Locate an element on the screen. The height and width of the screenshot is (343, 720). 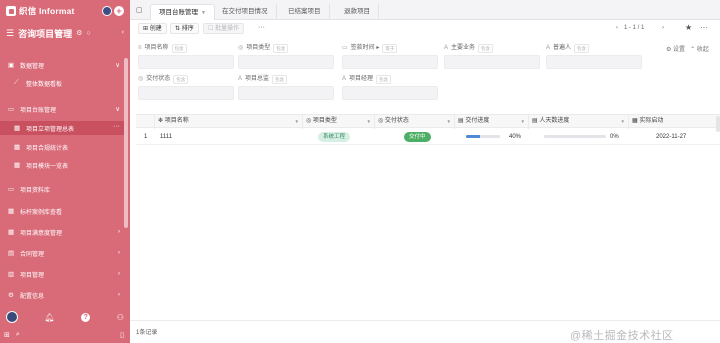
tab-refund: 退款项目 is located at coordinates (357, 12).